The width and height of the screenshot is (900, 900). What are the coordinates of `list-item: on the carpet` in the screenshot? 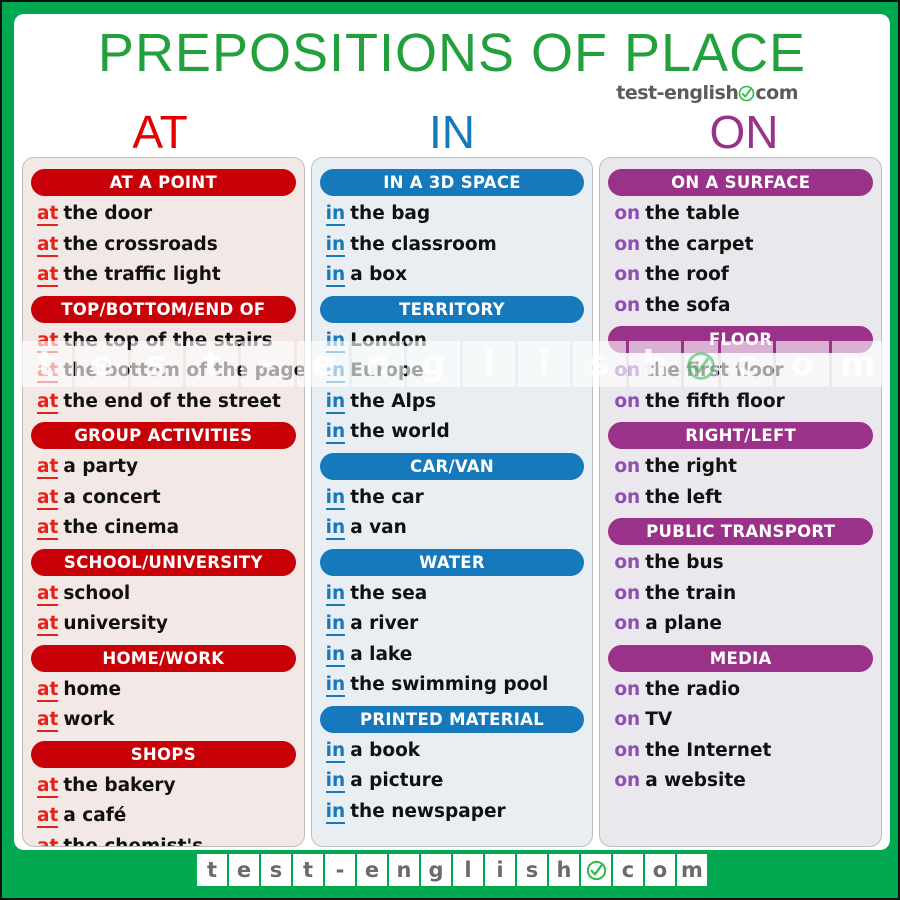 It's located at (740, 245).